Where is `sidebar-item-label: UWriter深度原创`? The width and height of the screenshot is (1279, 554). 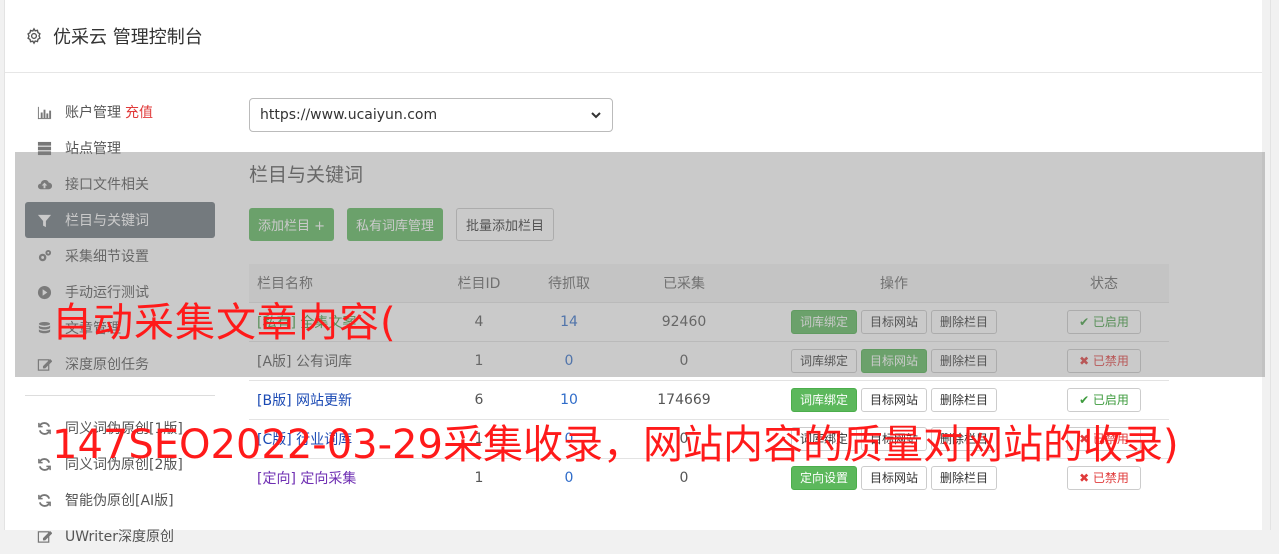
sidebar-item-label: UWriter深度原创 is located at coordinates (119, 537).